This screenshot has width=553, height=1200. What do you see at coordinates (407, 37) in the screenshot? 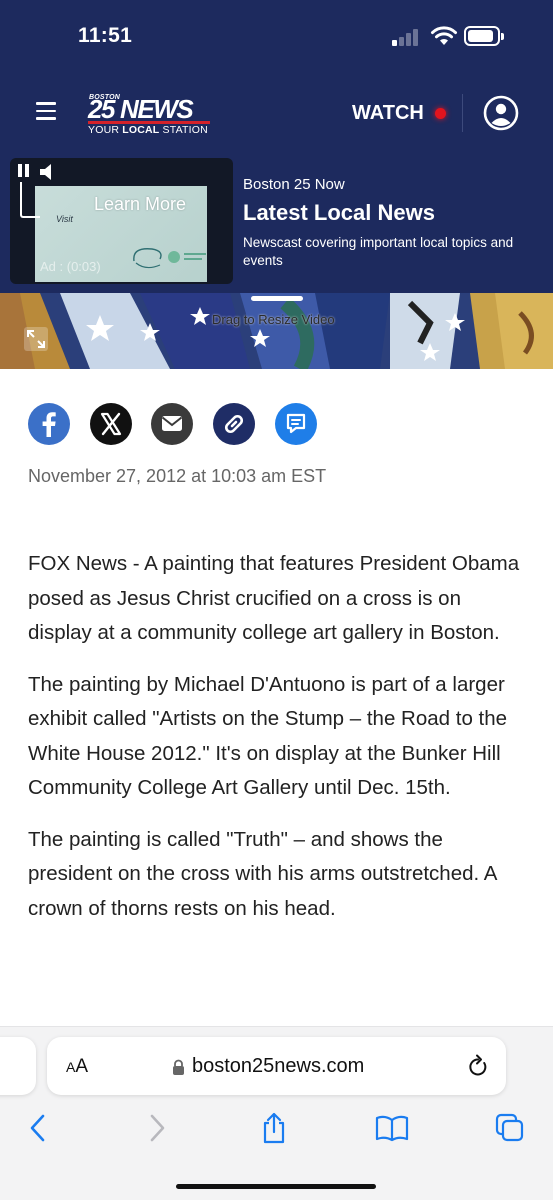
I see `cellular-signal-icon` at bounding box center [407, 37].